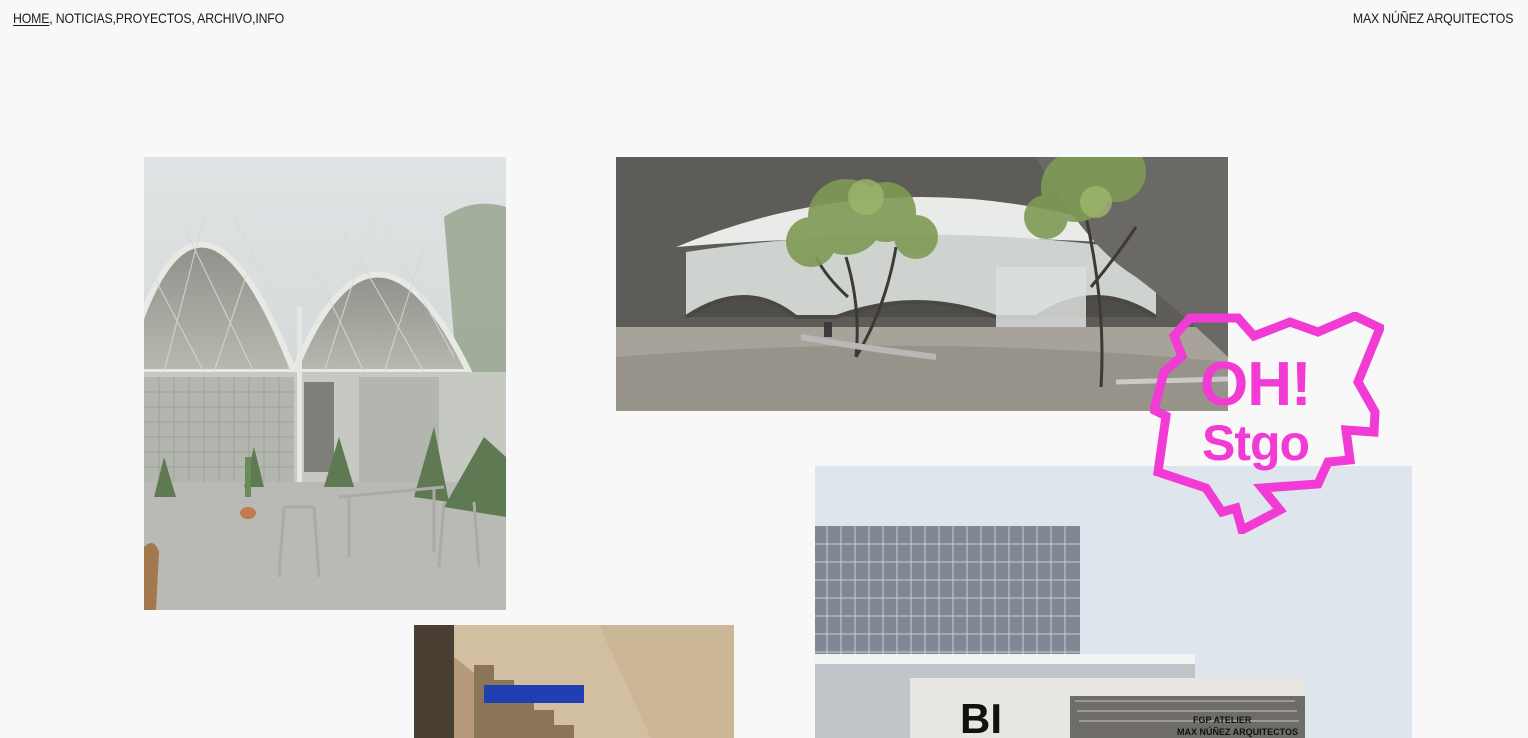  Describe the element at coordinates (31, 18) in the screenshot. I see `nav-home-link: HOME` at that location.